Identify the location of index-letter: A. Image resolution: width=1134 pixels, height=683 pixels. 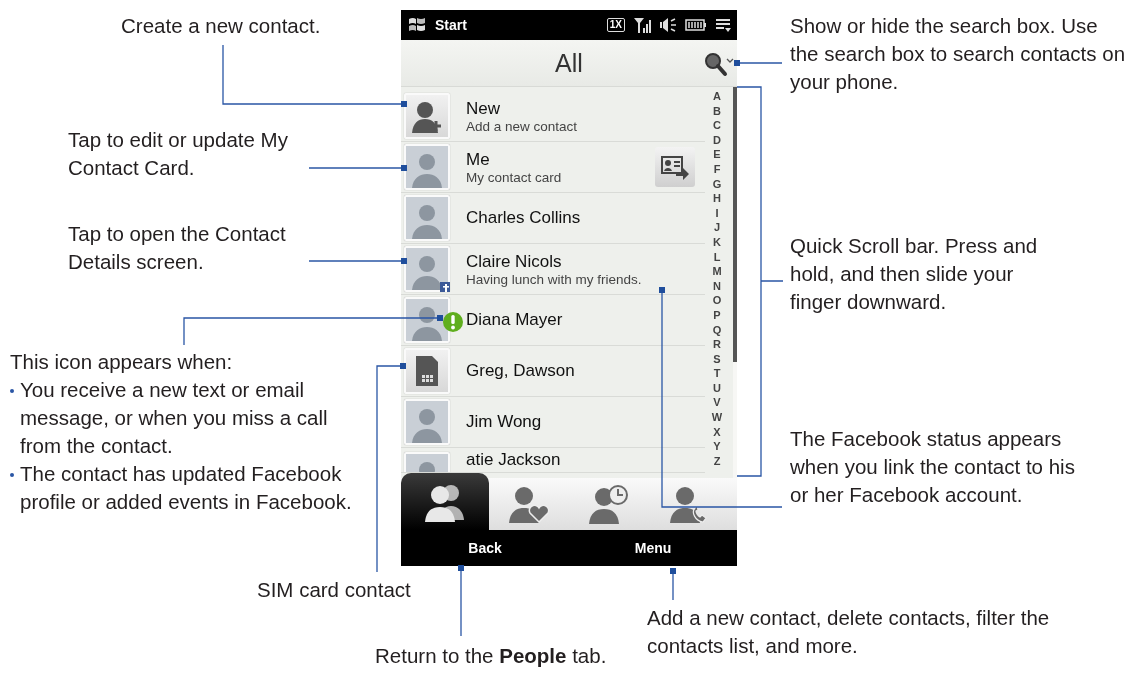
(717, 96).